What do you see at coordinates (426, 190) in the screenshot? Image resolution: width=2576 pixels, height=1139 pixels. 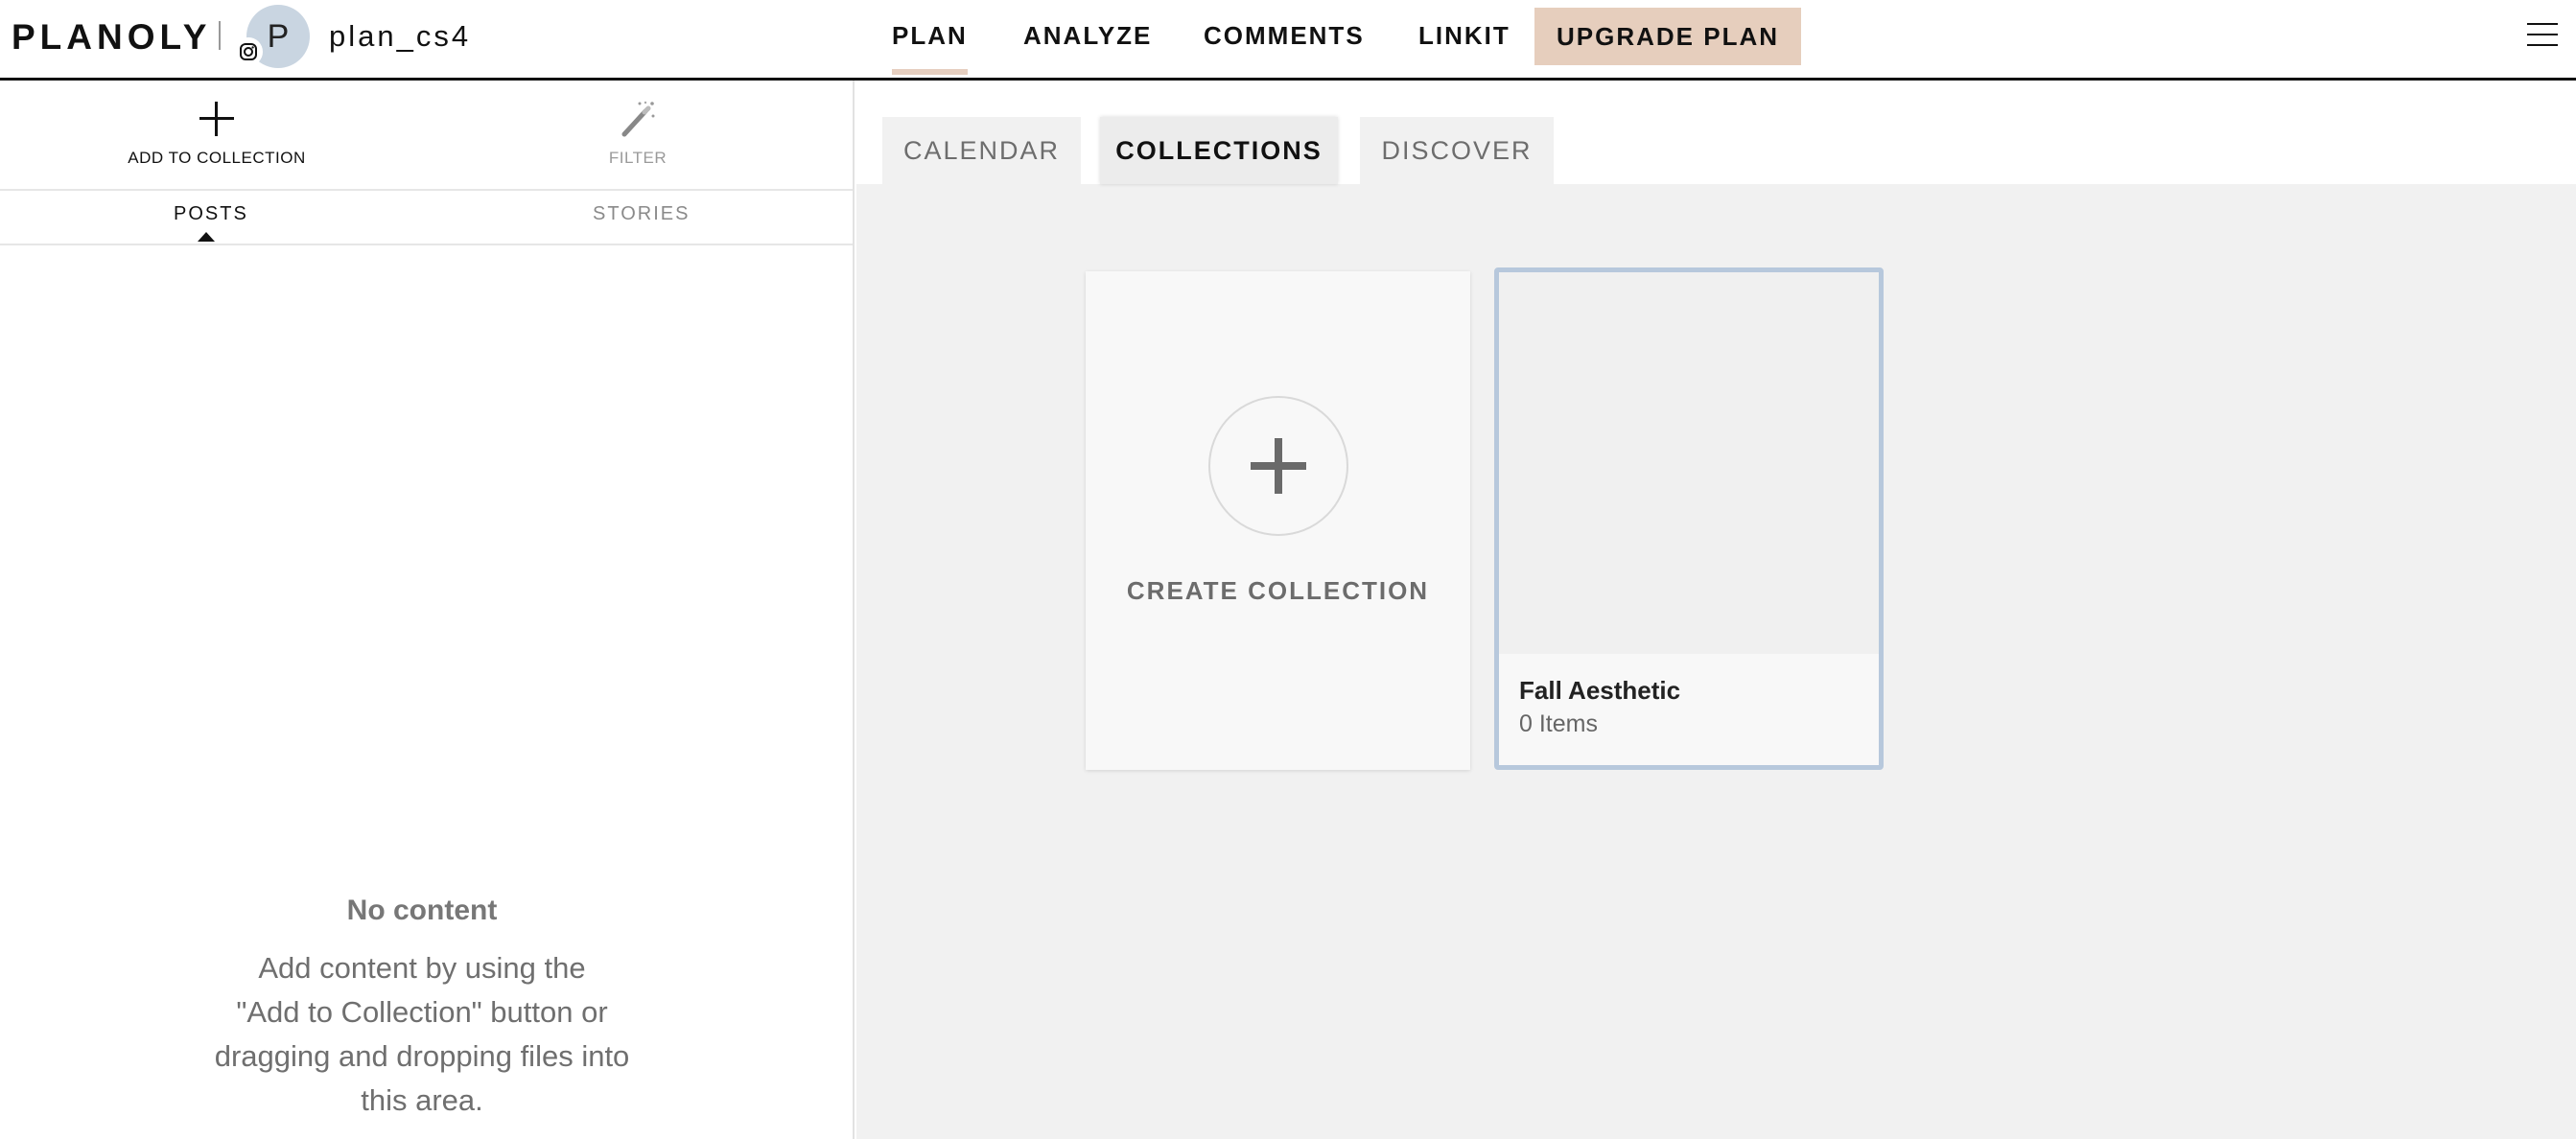 I see `tools-divider` at bounding box center [426, 190].